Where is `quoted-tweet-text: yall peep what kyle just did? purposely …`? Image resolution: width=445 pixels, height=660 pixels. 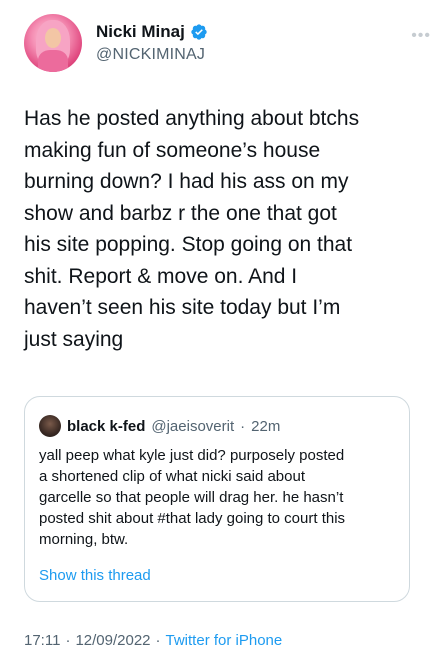 quoted-tweet-text: yall peep what kyle just did? purposely … is located at coordinates (192, 497).